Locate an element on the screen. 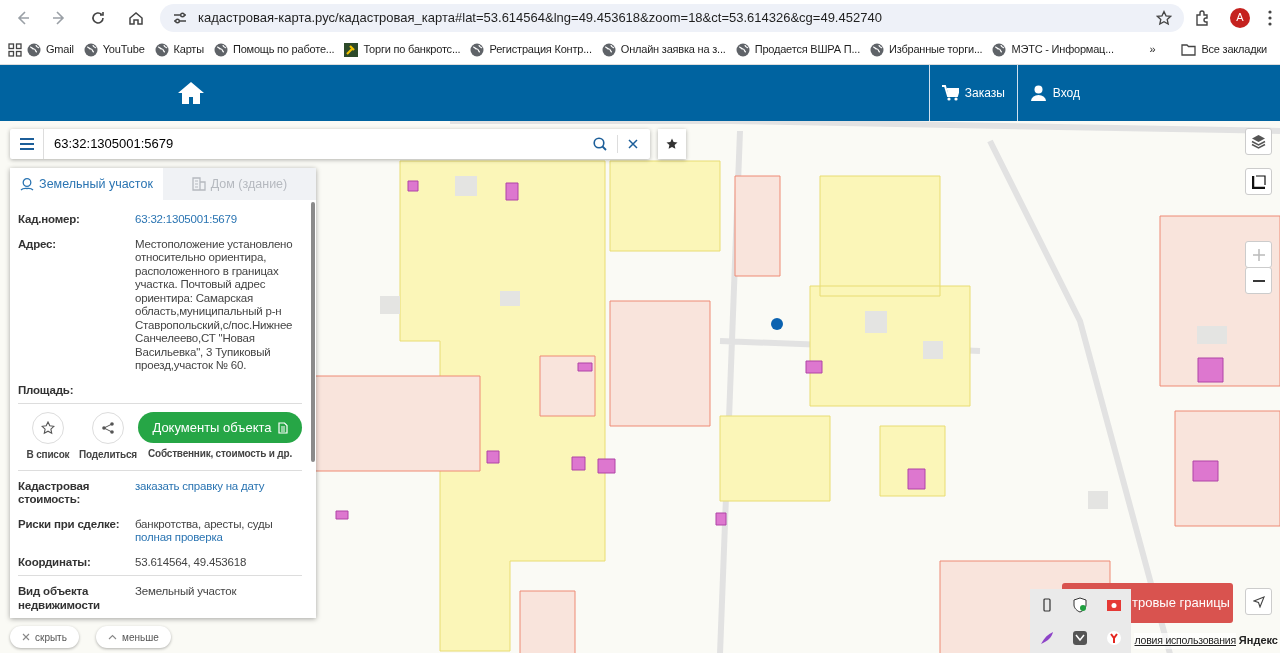  hammer-icon is located at coordinates (351, 49).